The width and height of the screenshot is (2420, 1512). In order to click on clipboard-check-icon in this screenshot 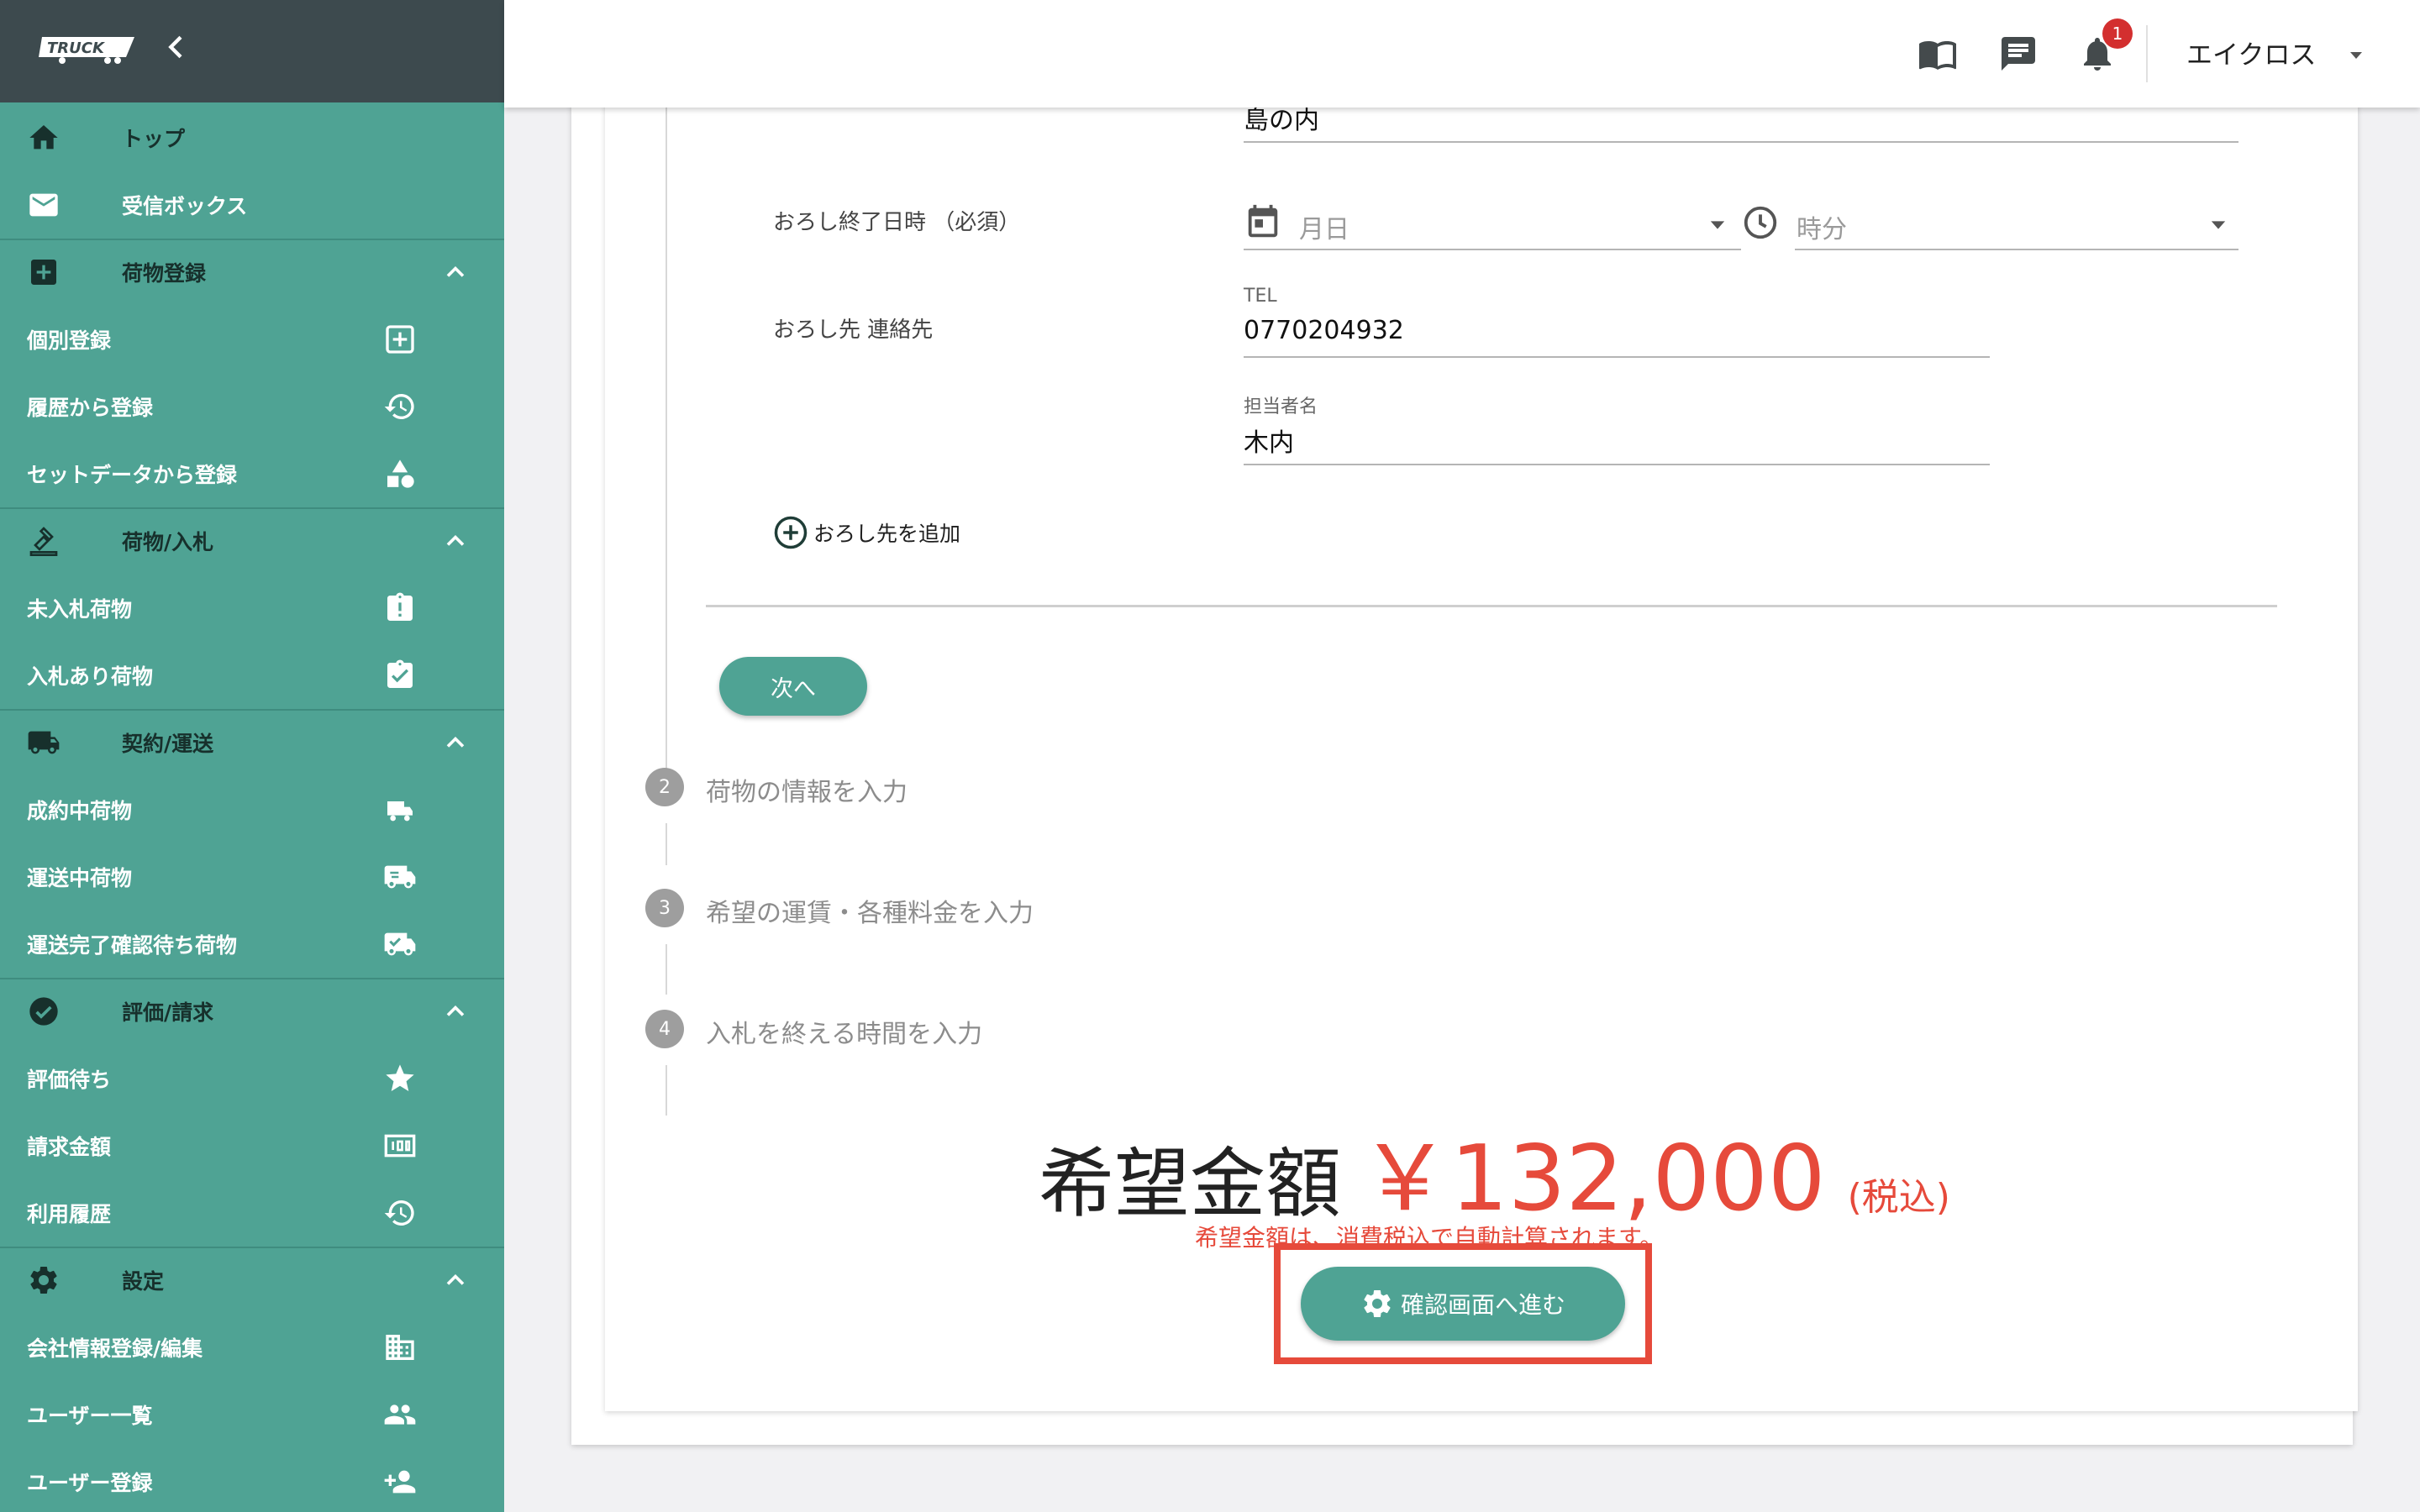, I will do `click(400, 673)`.